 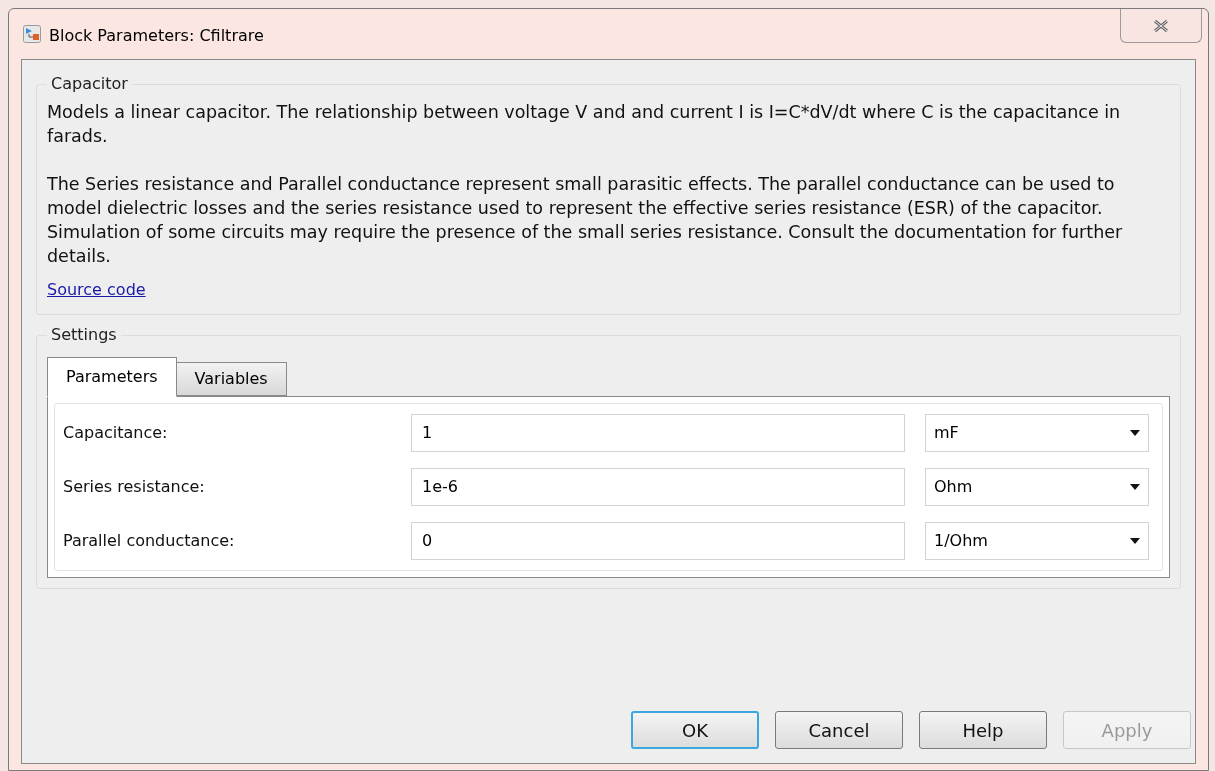 What do you see at coordinates (231, 379) in the screenshot?
I see `tab: Variables` at bounding box center [231, 379].